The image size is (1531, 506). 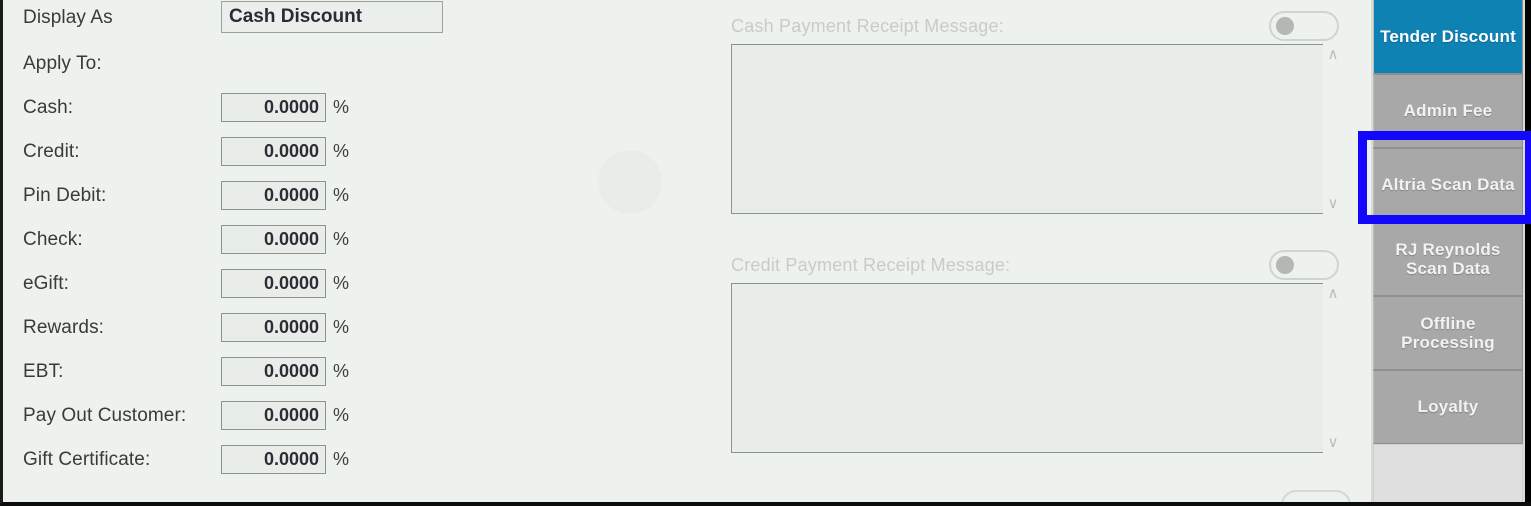 What do you see at coordinates (341, 327) in the screenshot?
I see `rewards-percent-sign: %` at bounding box center [341, 327].